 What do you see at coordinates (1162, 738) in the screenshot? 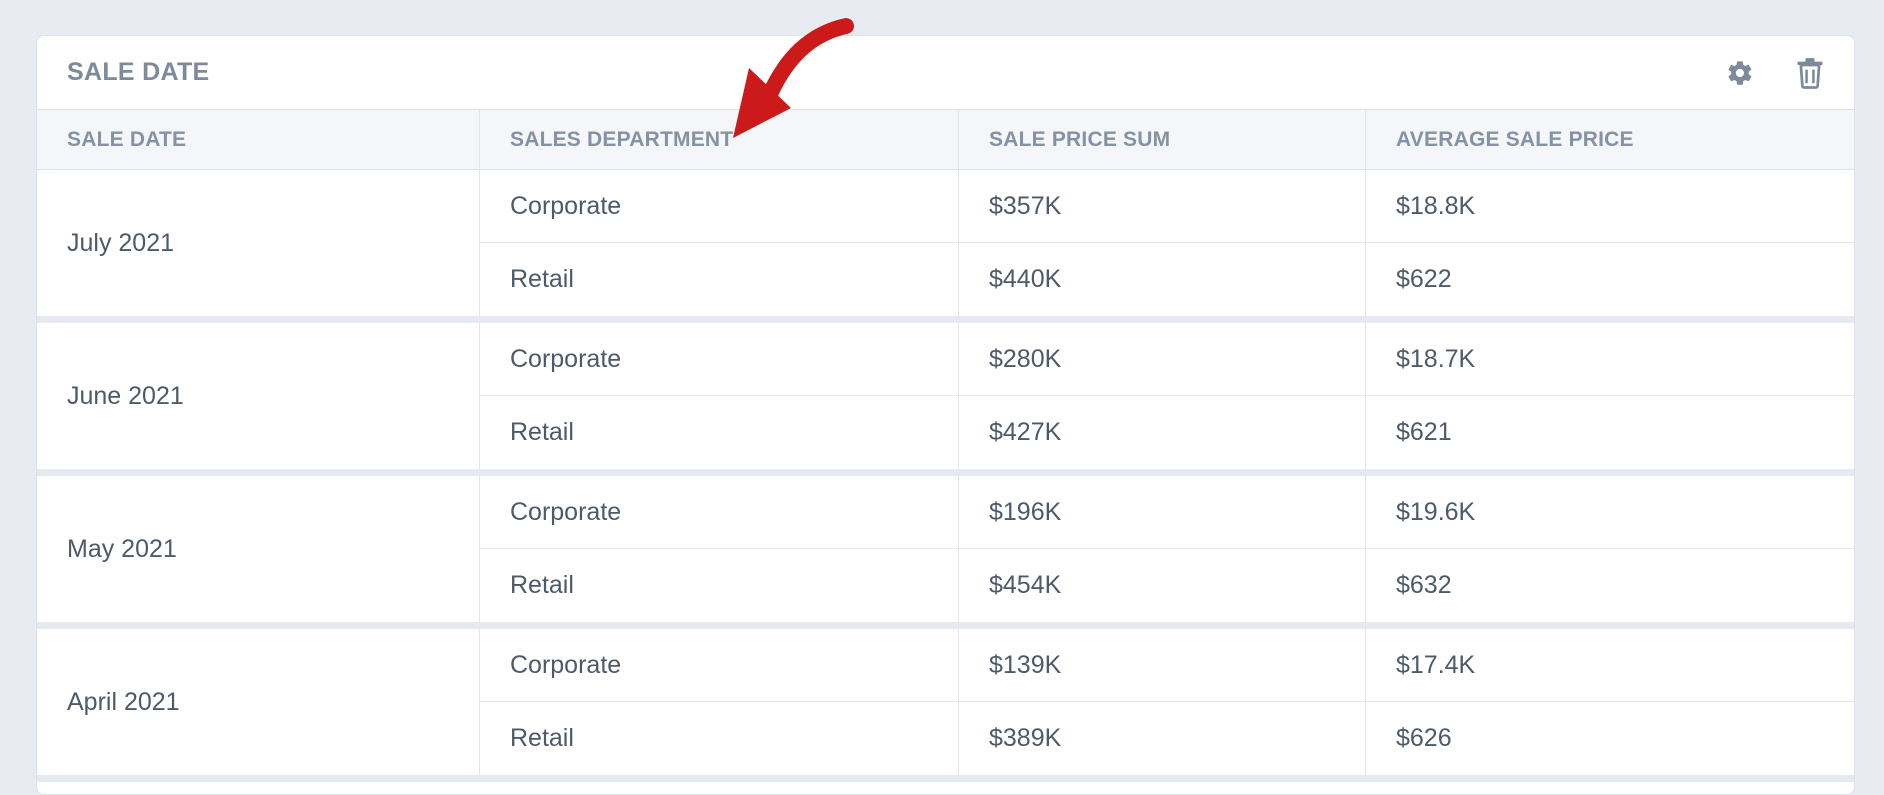
I see `sale-price-sum-cell: $389K` at bounding box center [1162, 738].